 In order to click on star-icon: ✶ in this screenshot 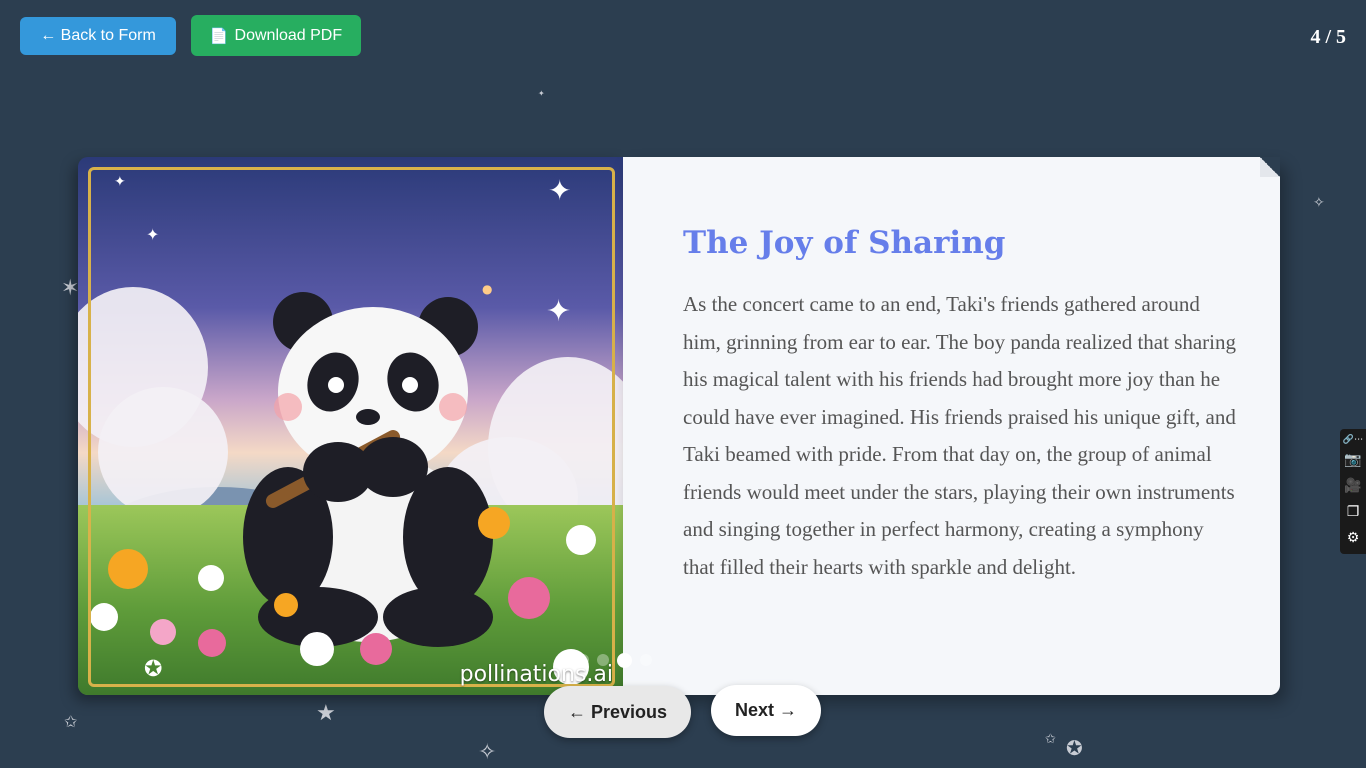, I will do `click(70, 288)`.